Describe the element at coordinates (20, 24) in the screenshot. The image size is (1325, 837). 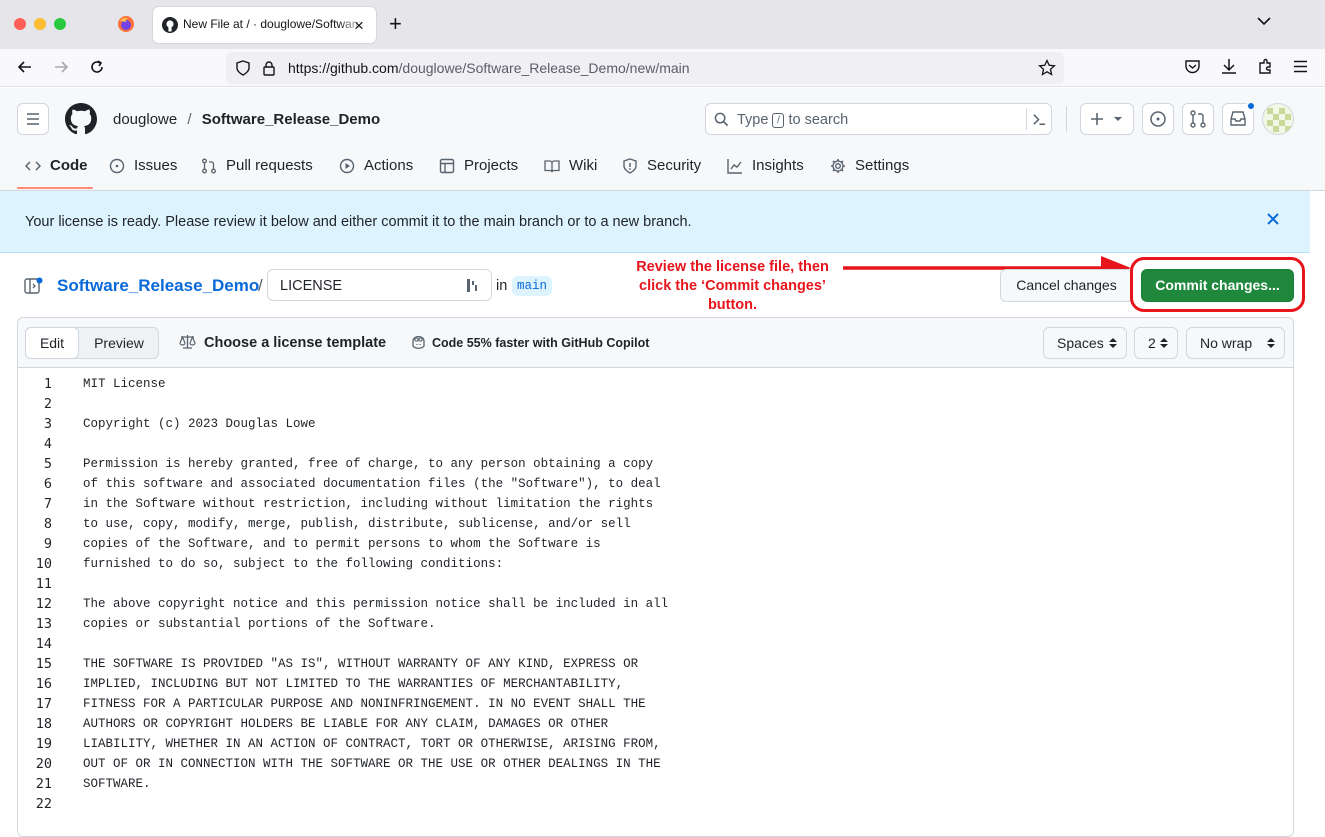
I see `window-close-button` at that location.